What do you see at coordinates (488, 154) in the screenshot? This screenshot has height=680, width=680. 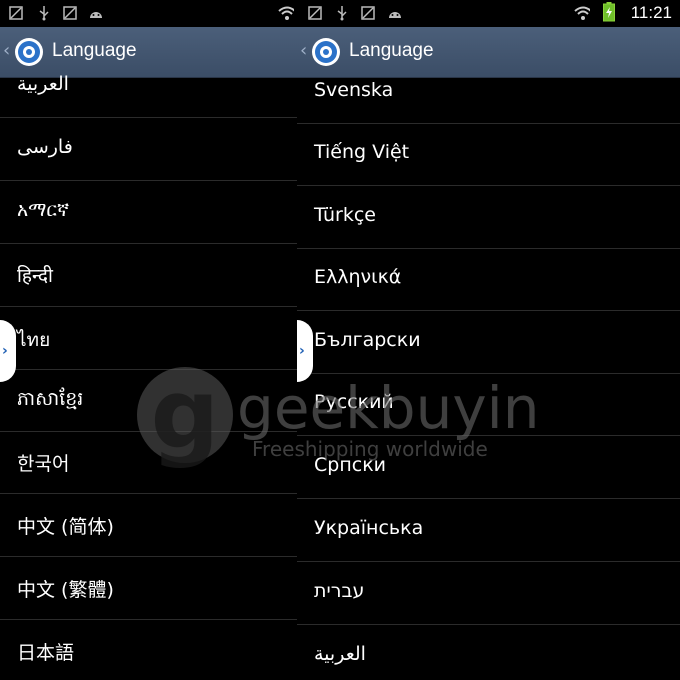 I see `list-item: Tiếng Việt` at bounding box center [488, 154].